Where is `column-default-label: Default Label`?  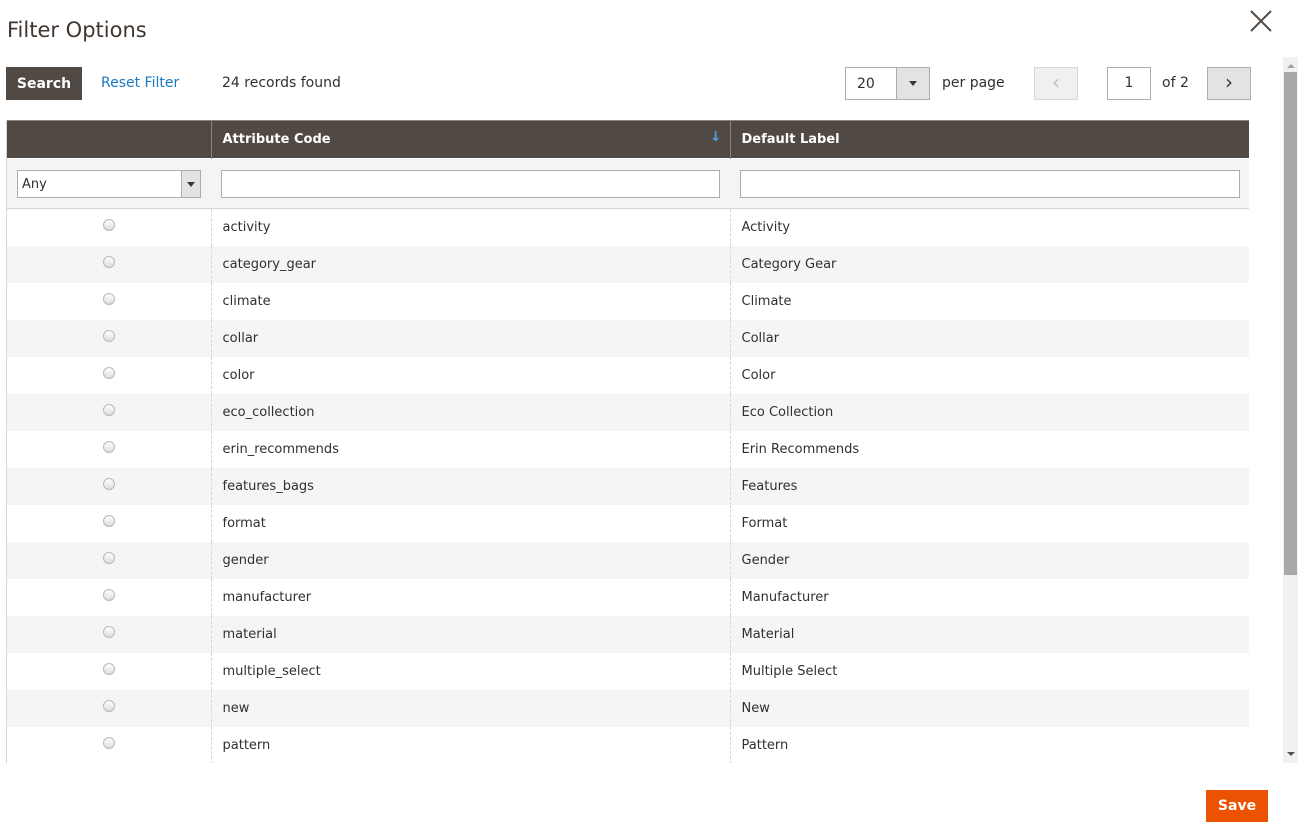
column-default-label: Default Label is located at coordinates (989, 139).